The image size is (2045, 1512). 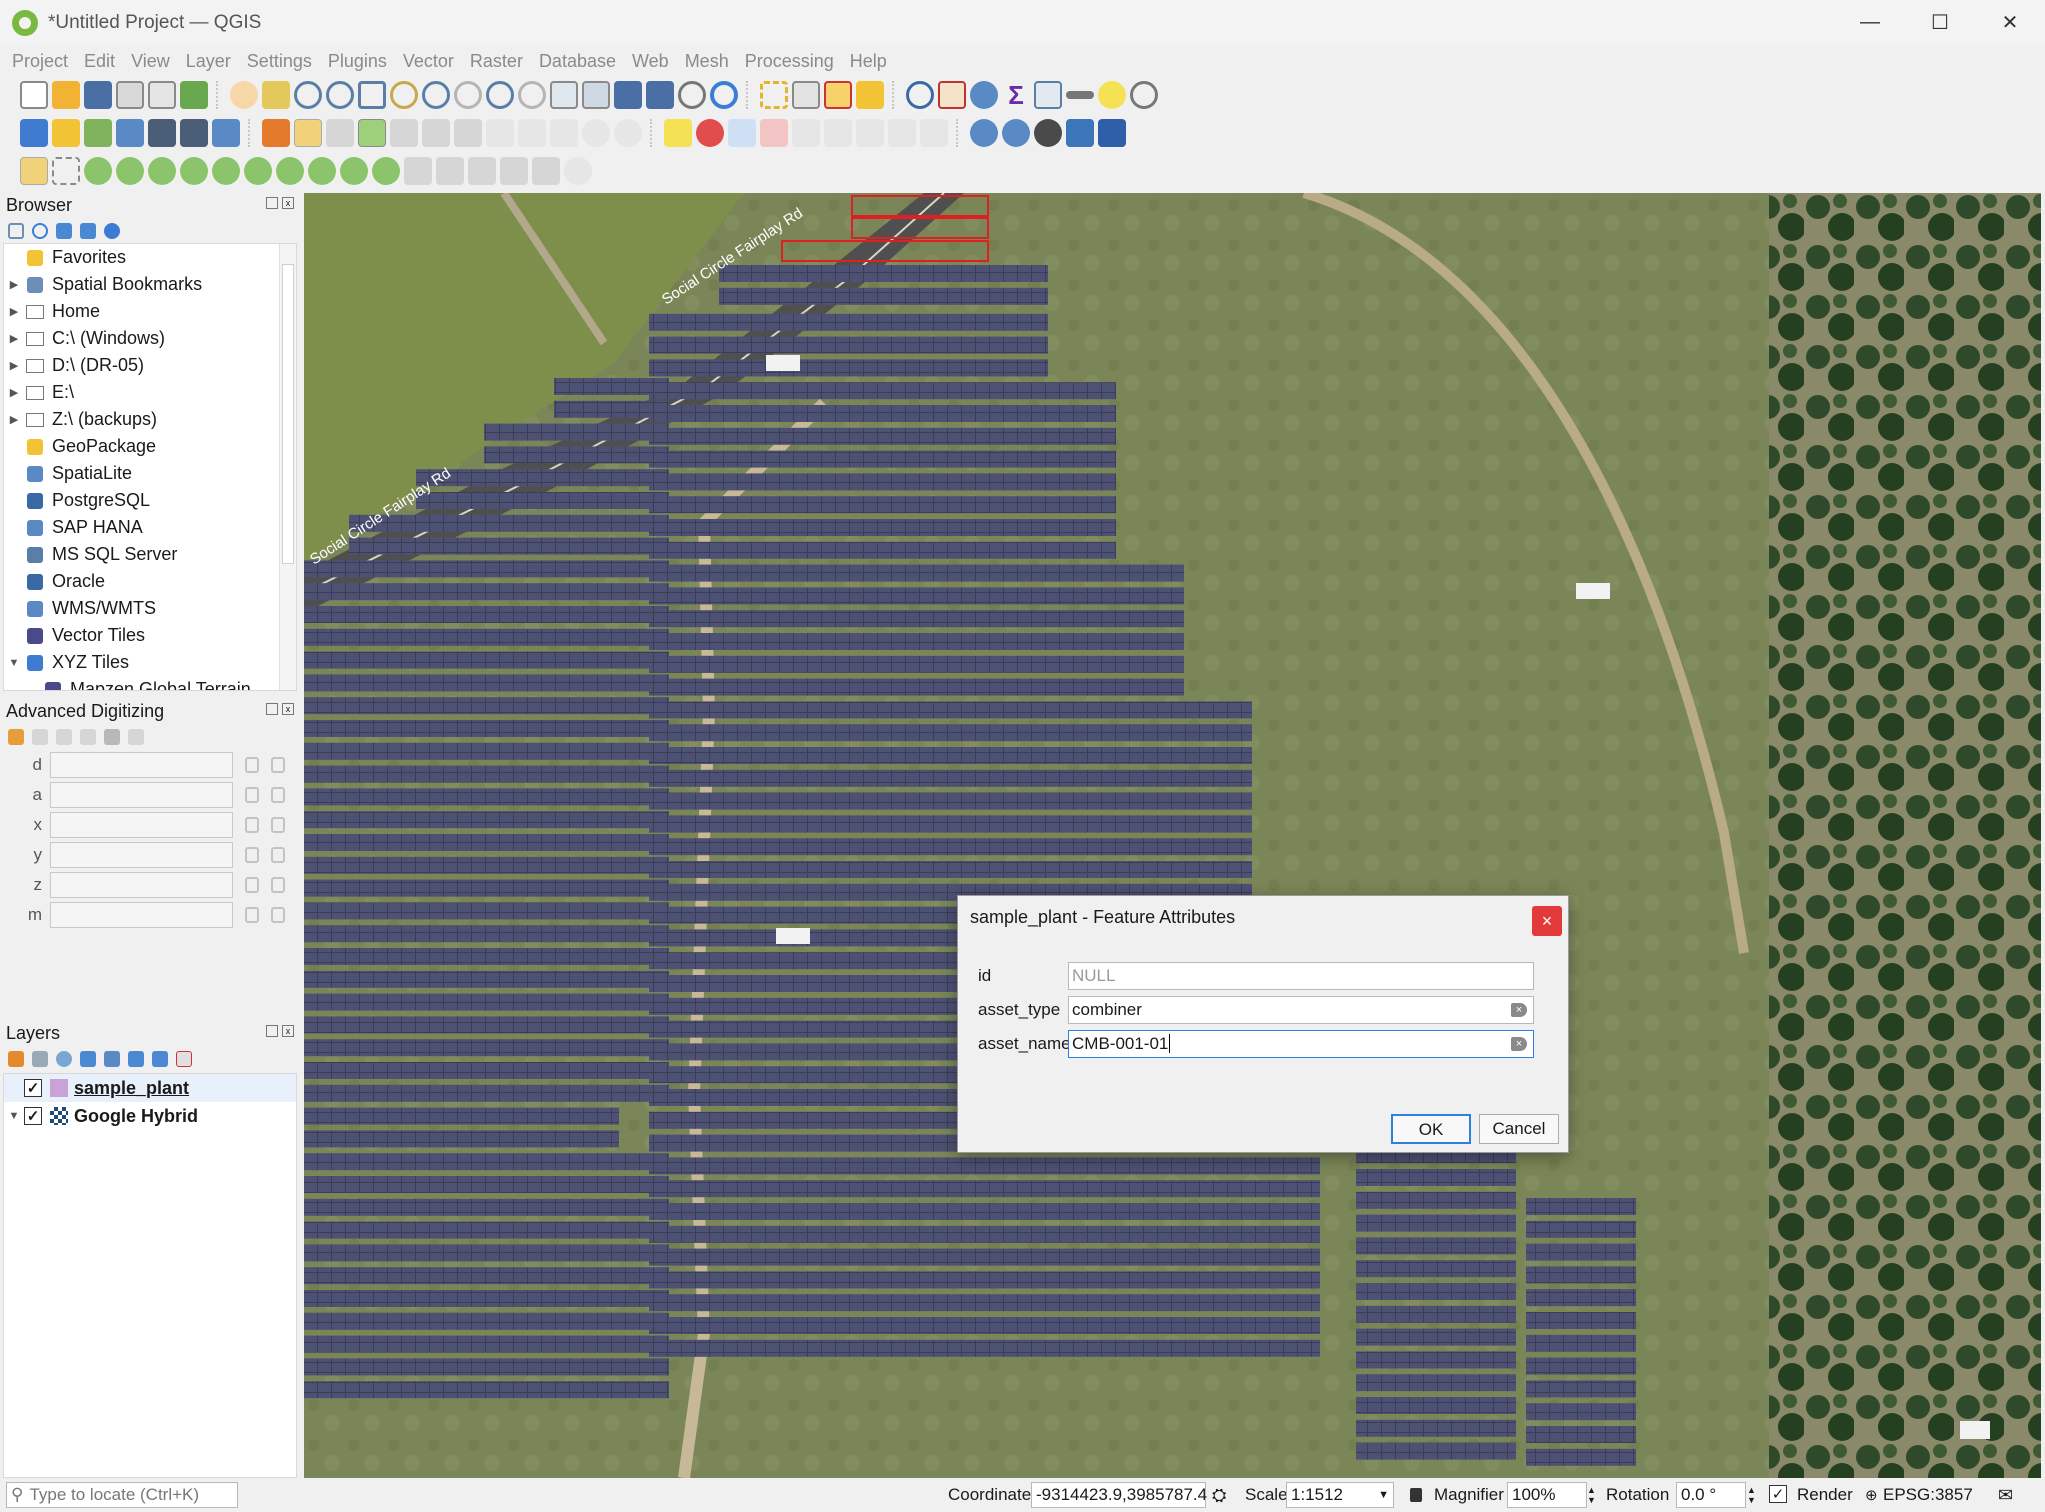 I want to click on measure-line-icon, so click(x=1080, y=95).